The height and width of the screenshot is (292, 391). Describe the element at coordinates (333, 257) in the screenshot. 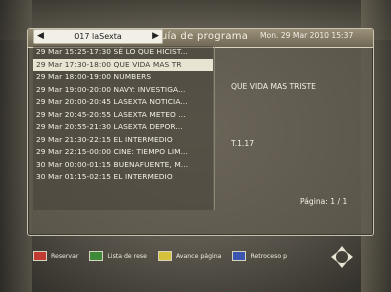

I see `arrow-left-icon` at that location.